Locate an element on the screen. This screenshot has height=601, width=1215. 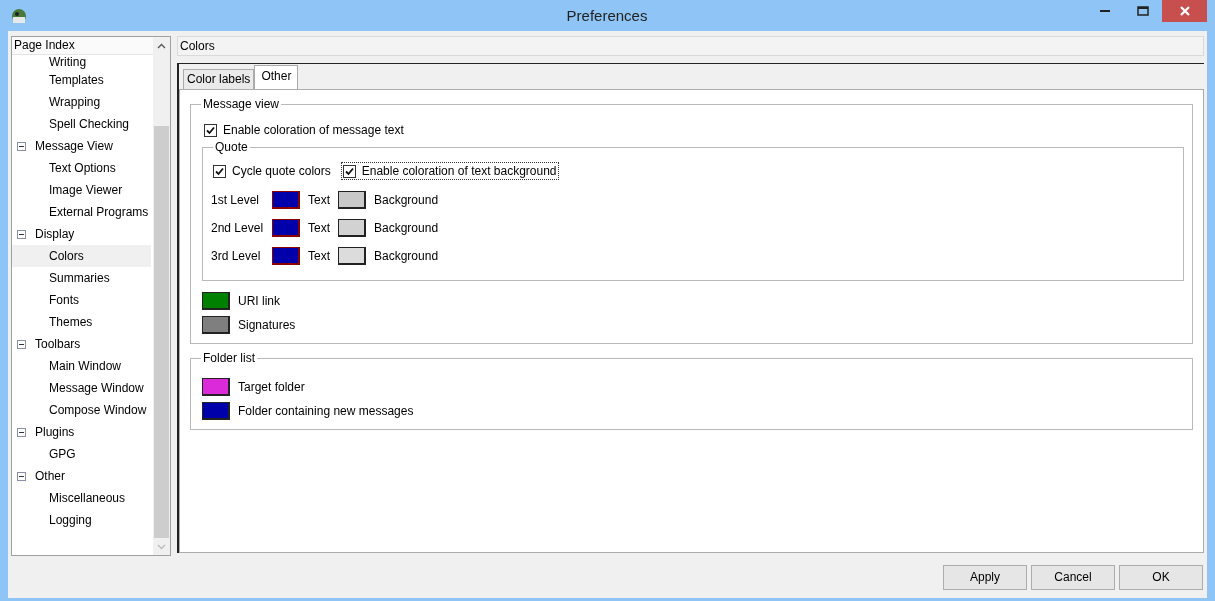
close-button is located at coordinates (1184, 11).